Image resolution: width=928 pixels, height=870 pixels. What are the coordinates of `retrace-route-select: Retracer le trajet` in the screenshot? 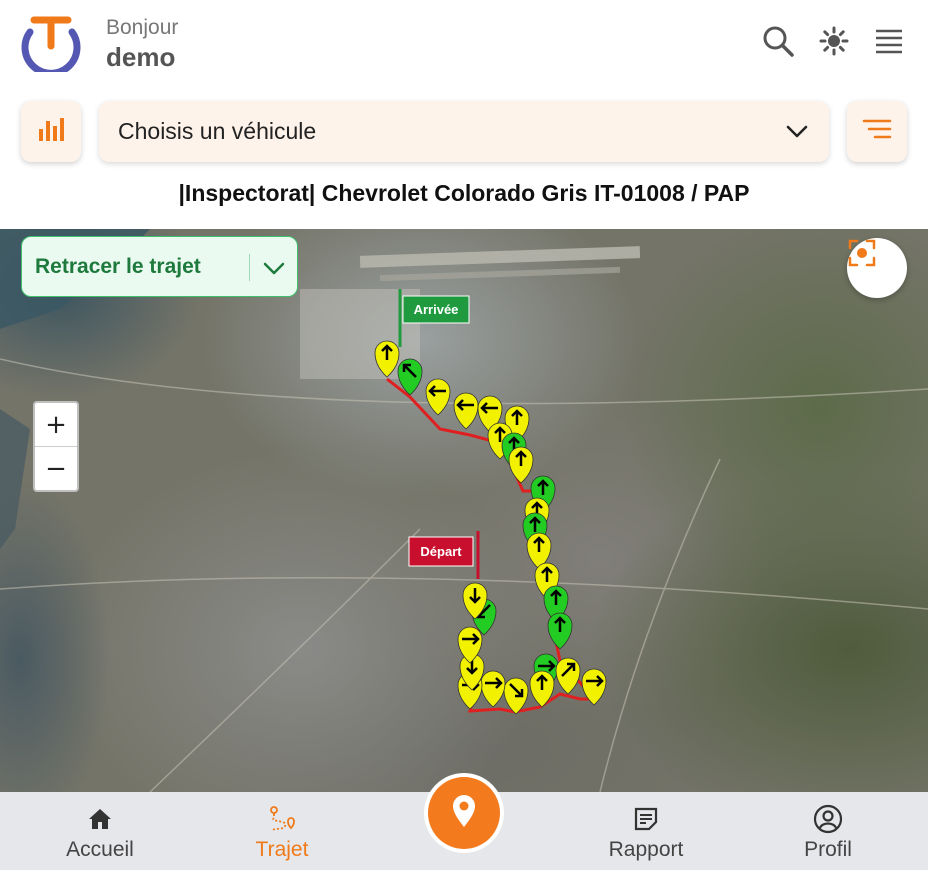 It's located at (159, 266).